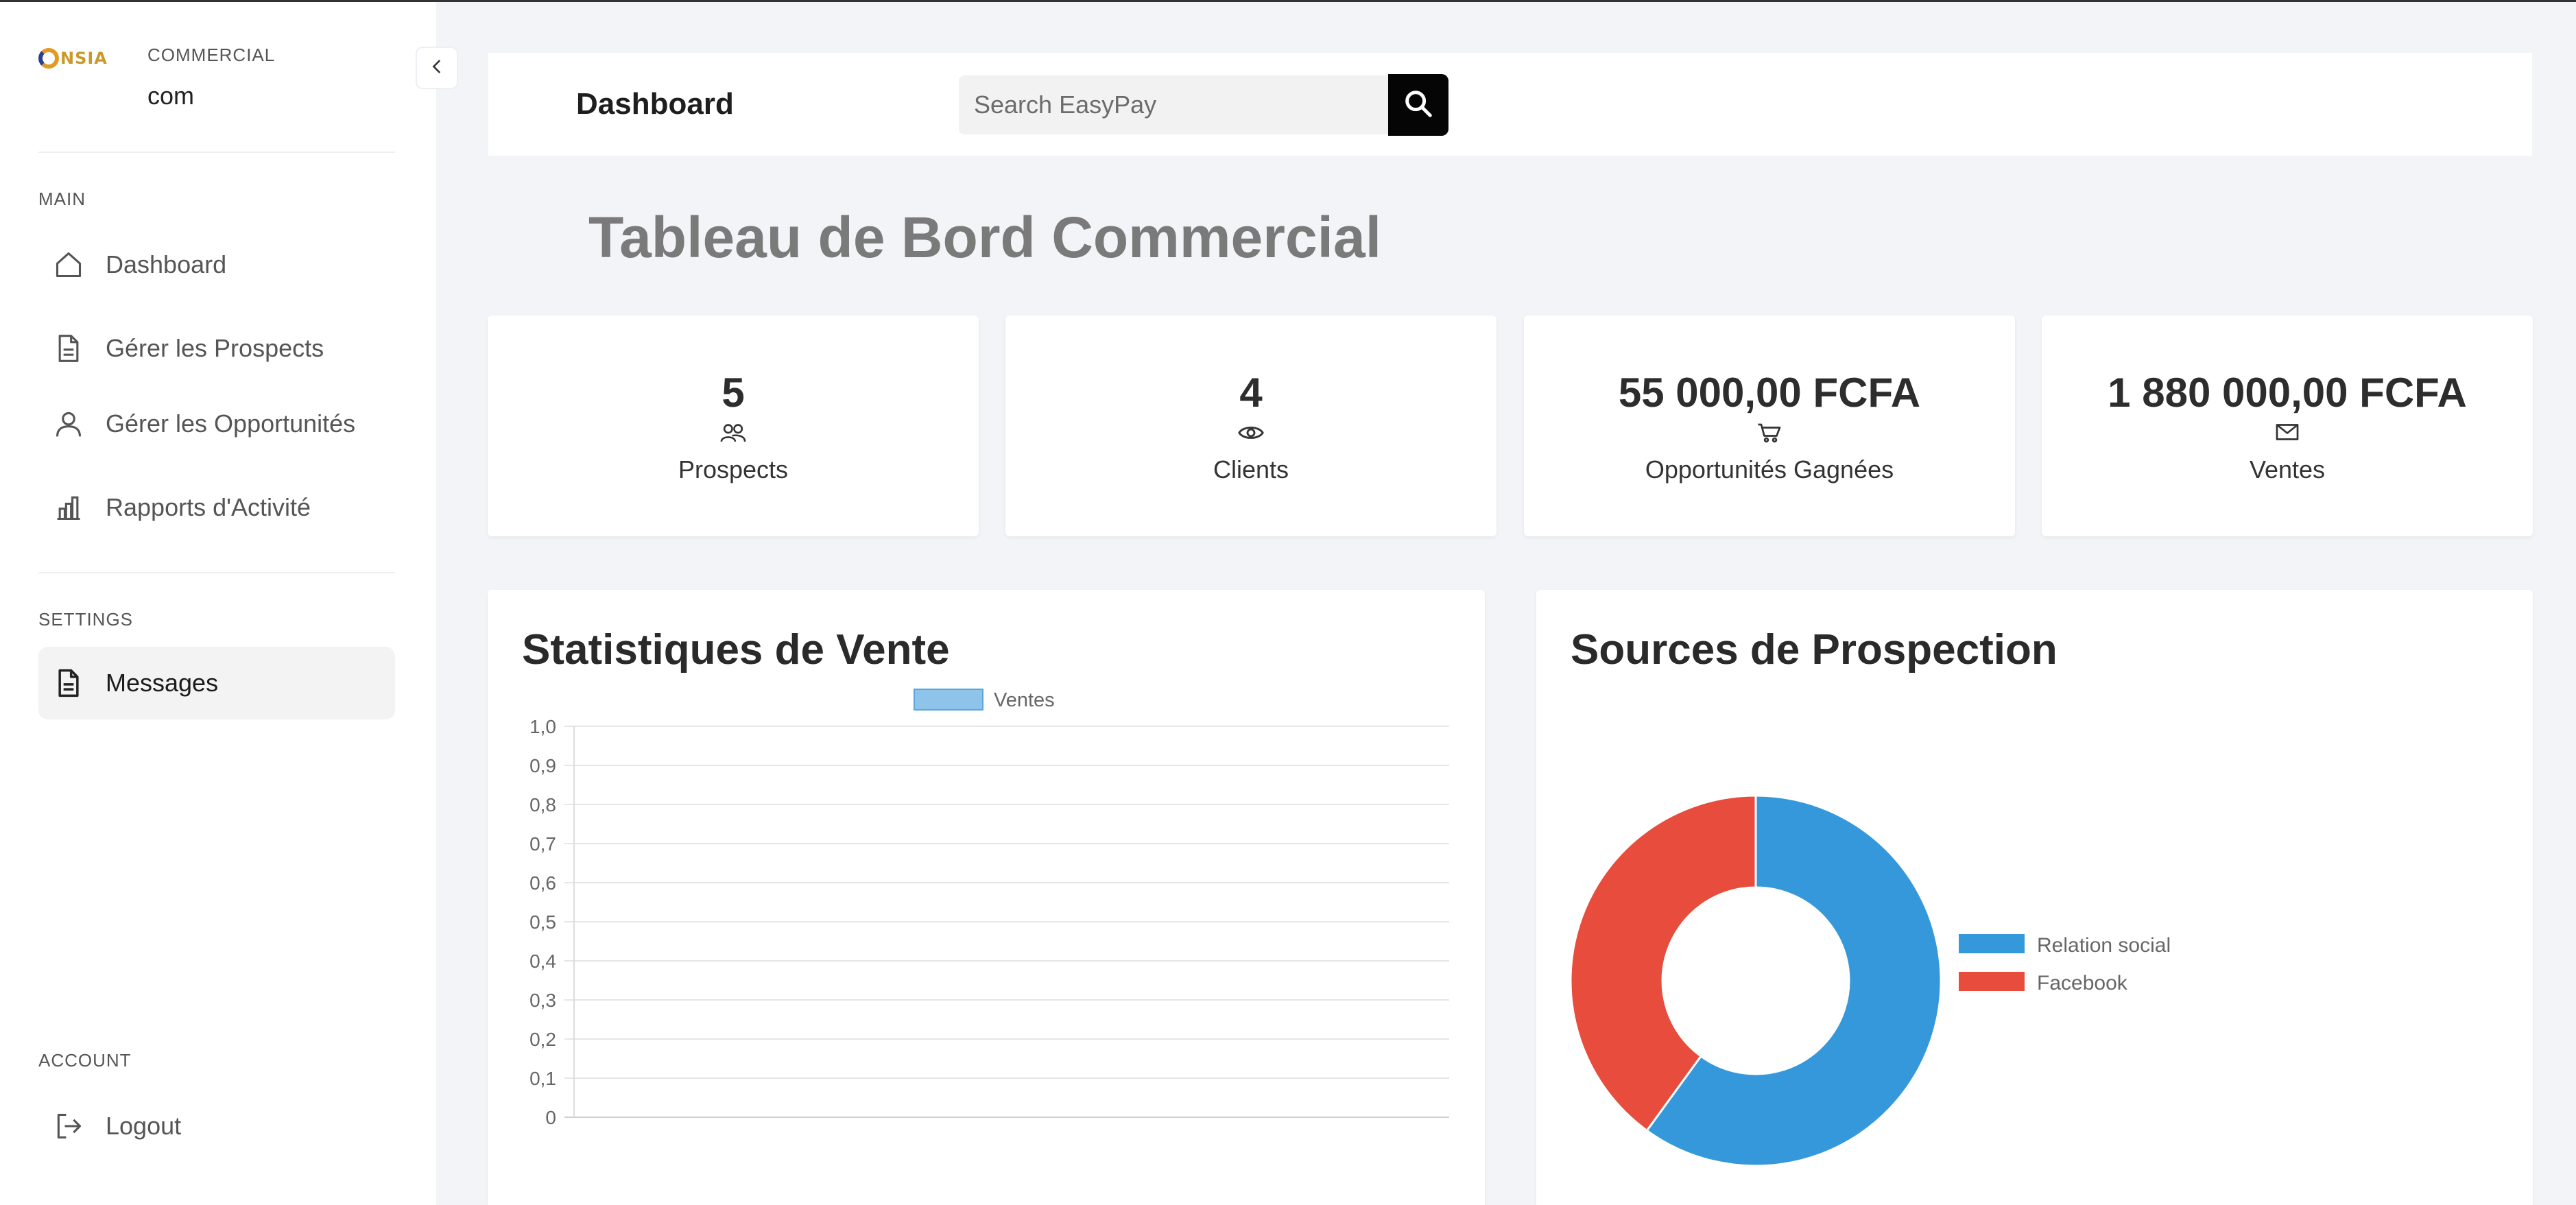 This screenshot has height=1205, width=2576. Describe the element at coordinates (1769, 469) in the screenshot. I see `stat-label: Opportunités Gagnées` at that location.